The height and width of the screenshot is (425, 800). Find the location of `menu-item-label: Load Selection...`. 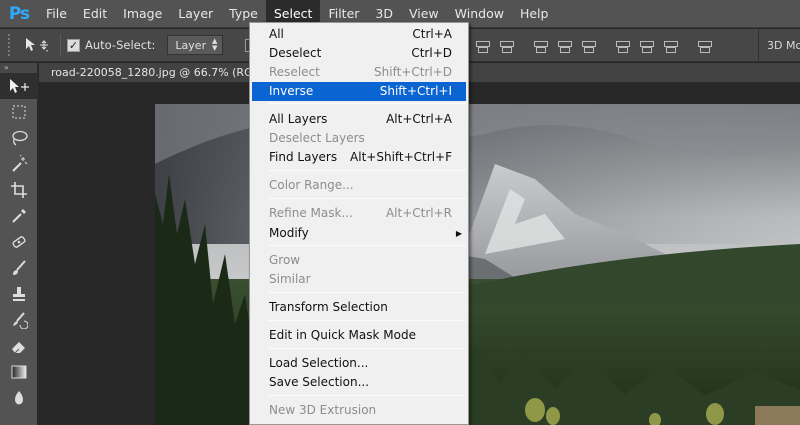

menu-item-label: Load Selection... is located at coordinates (319, 363).